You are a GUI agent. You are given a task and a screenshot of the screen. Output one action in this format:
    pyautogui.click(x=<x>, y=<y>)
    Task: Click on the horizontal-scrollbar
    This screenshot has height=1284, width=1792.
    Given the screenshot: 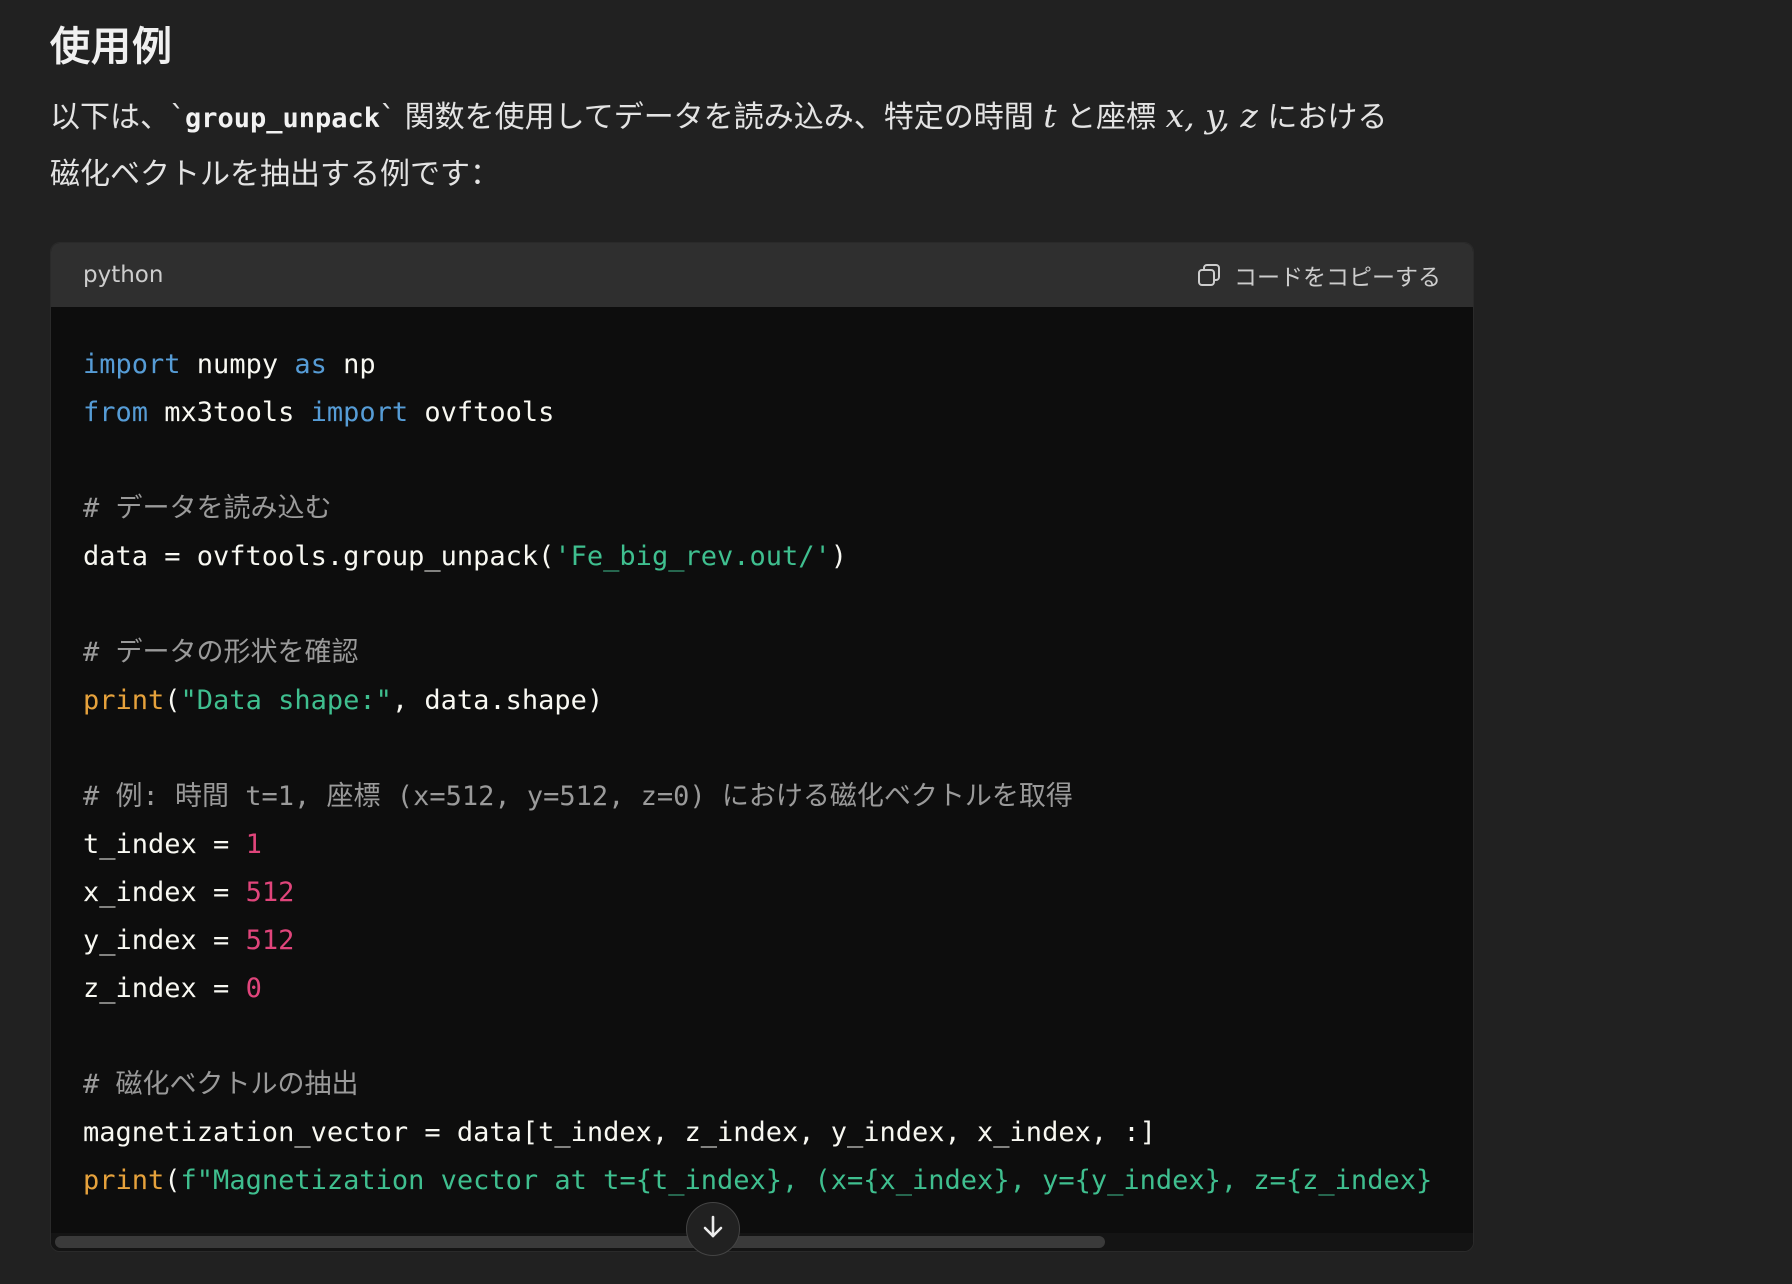 What is the action you would take?
    pyautogui.click(x=762, y=1242)
    